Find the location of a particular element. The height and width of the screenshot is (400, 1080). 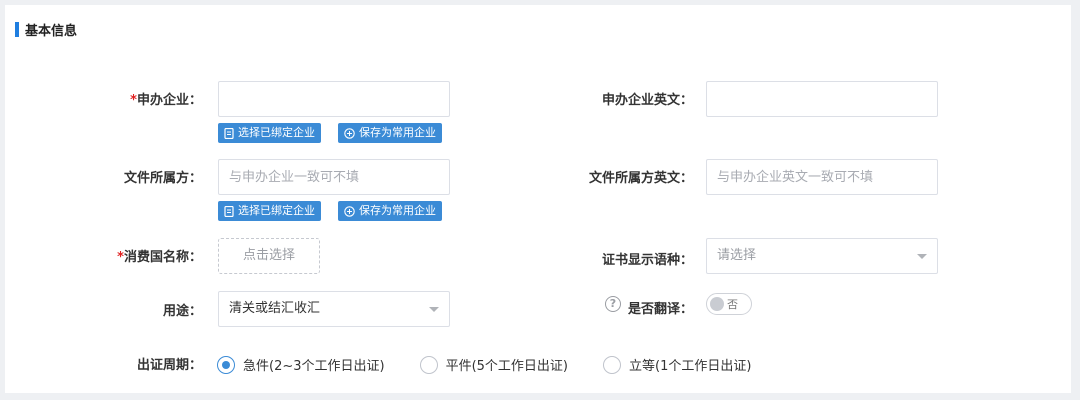

choose-country-button: 点击选择 is located at coordinates (269, 256).